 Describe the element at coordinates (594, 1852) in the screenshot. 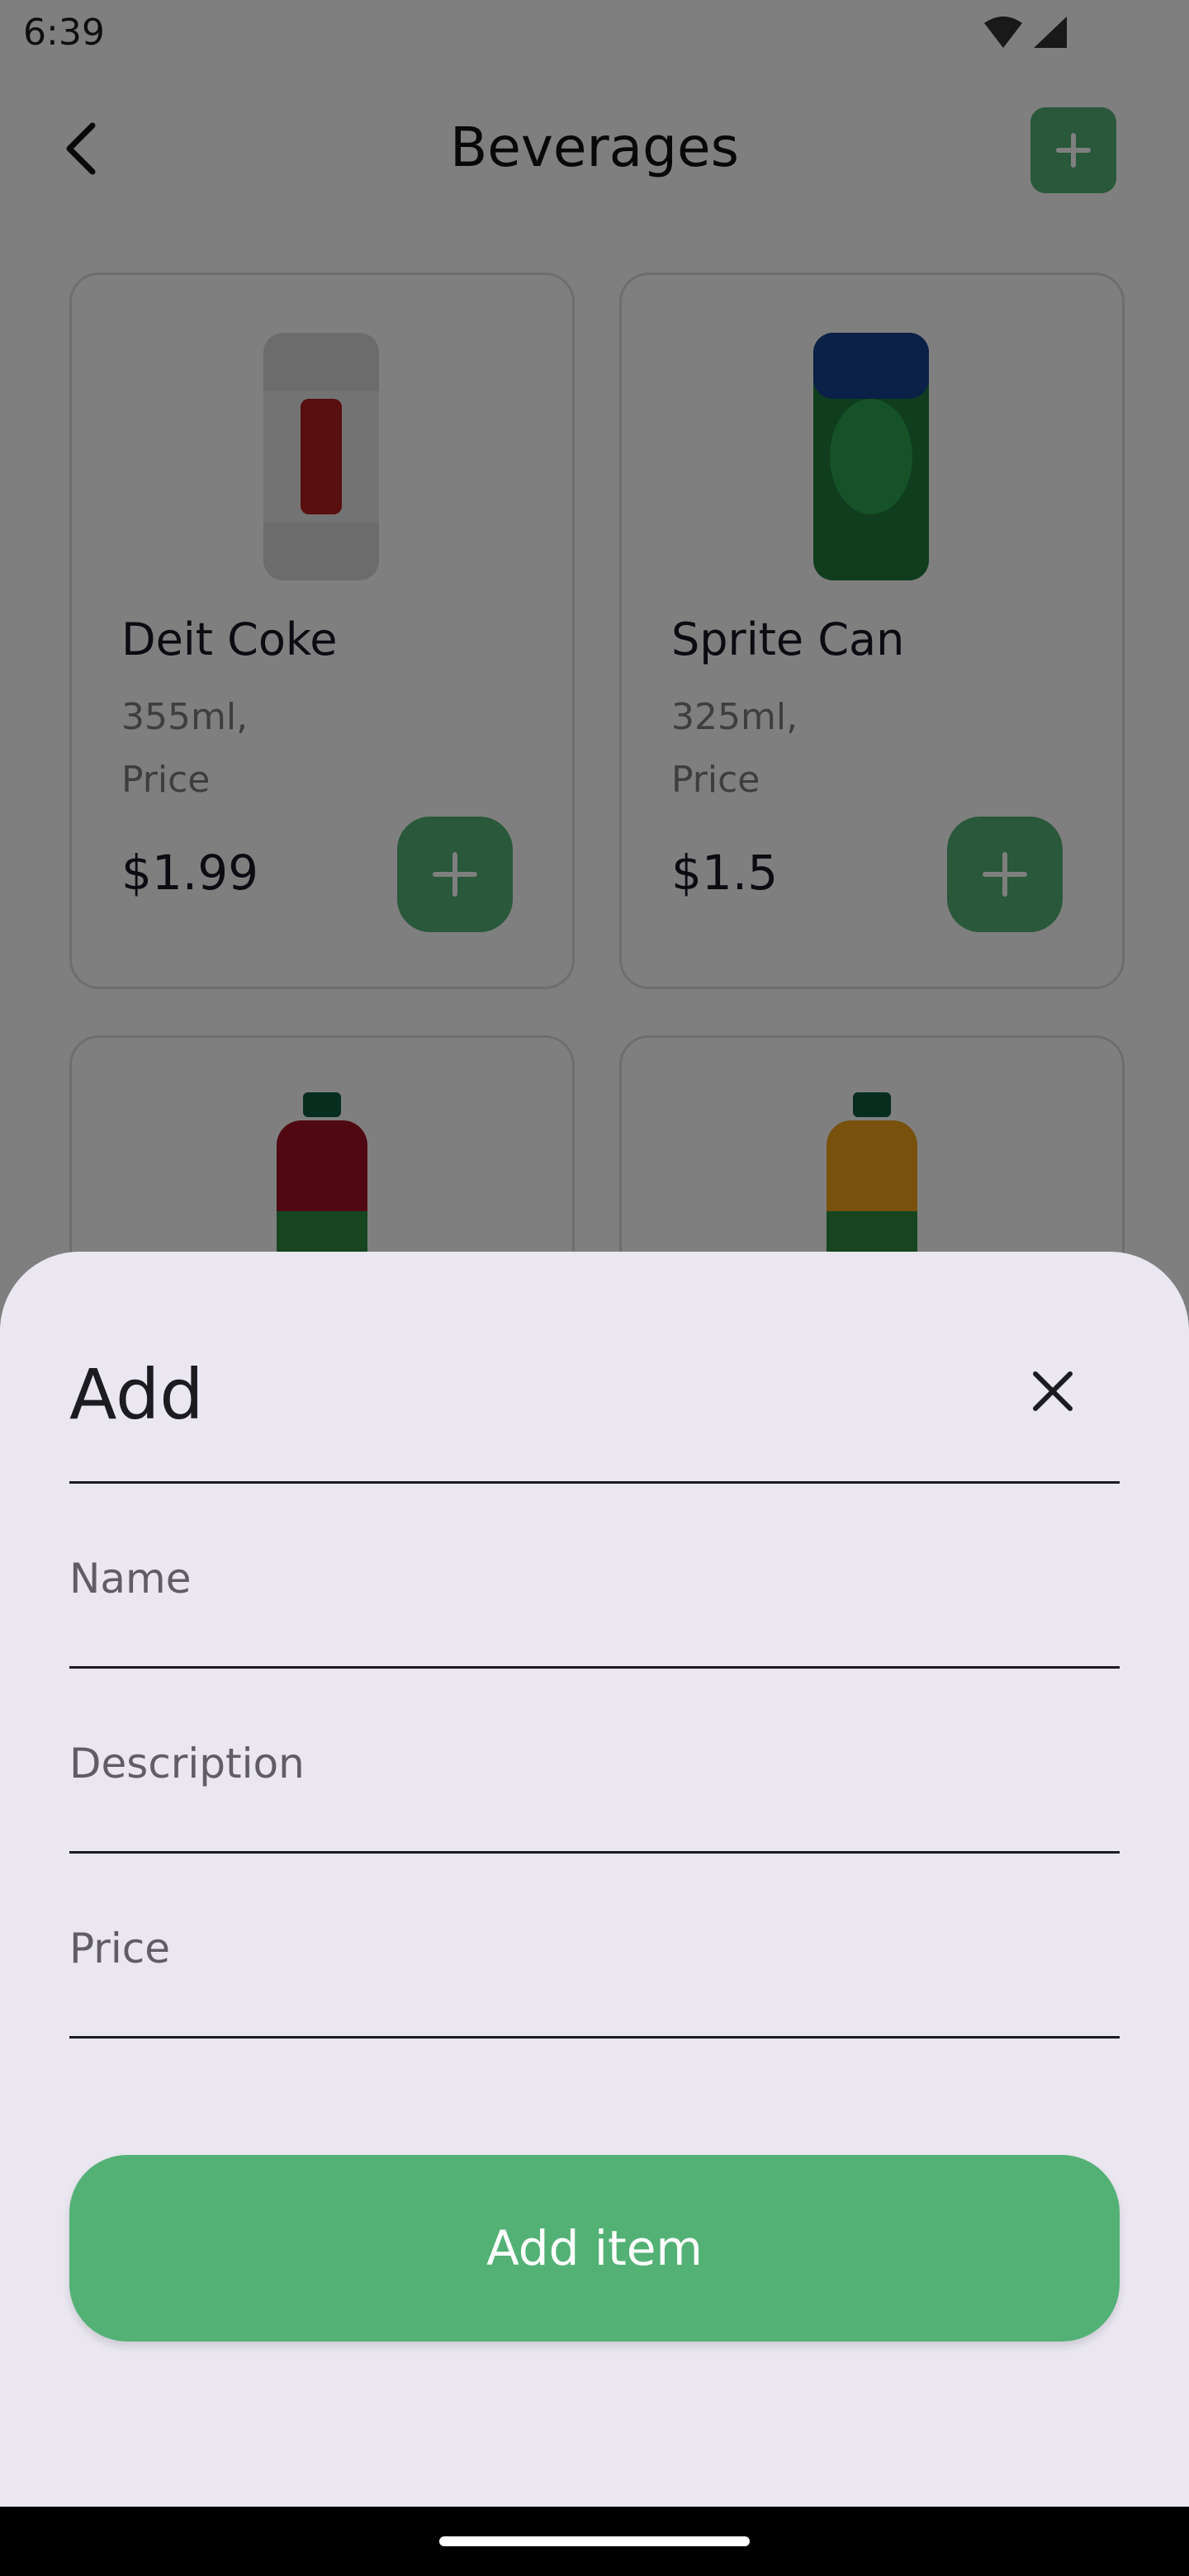

I see `description-field-underline` at that location.